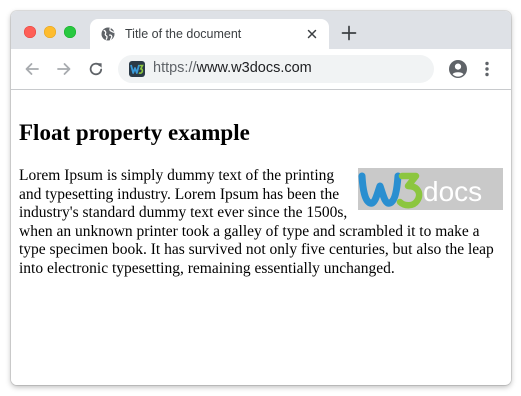 The width and height of the screenshot is (521, 396). What do you see at coordinates (175, 68) in the screenshot?
I see `url-scheme: https://` at bounding box center [175, 68].